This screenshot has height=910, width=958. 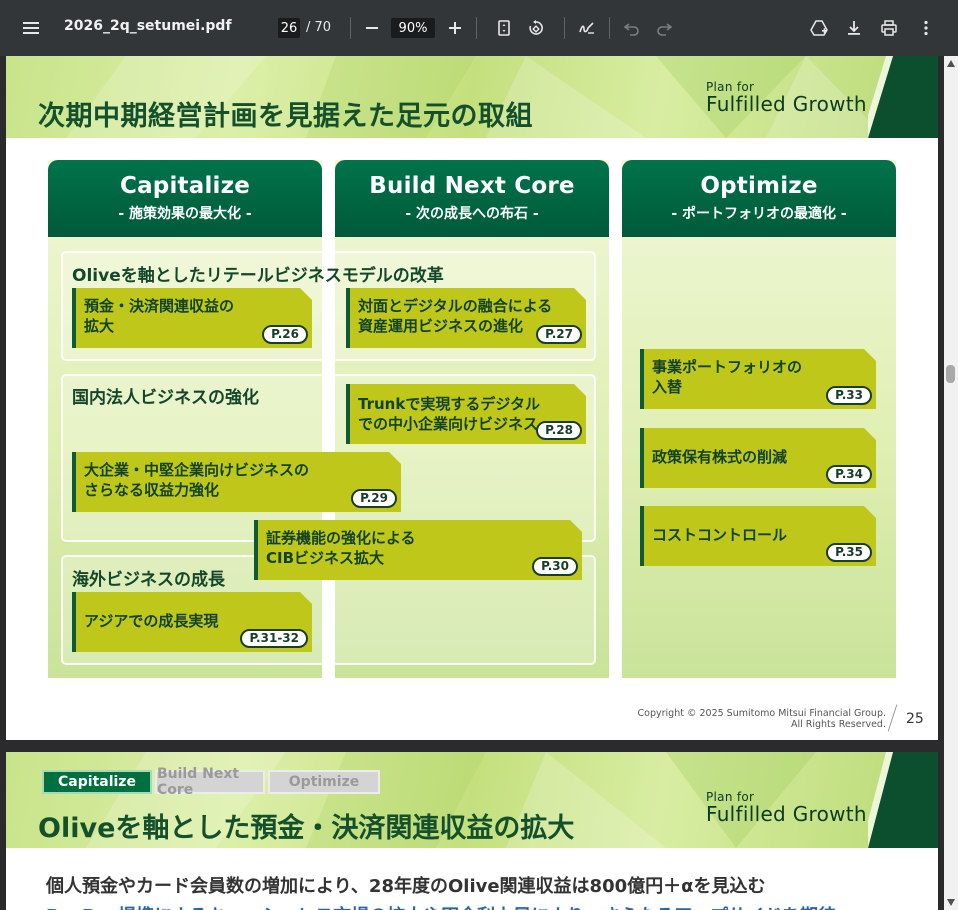 What do you see at coordinates (950, 374) in the screenshot?
I see `scrollbar-thumb` at bounding box center [950, 374].